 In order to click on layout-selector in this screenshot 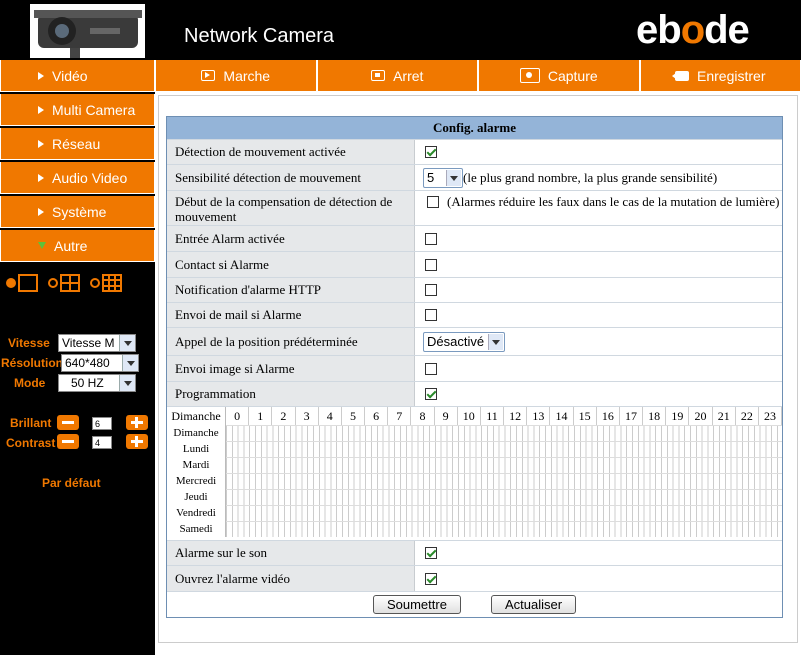, I will do `click(64, 283)`.